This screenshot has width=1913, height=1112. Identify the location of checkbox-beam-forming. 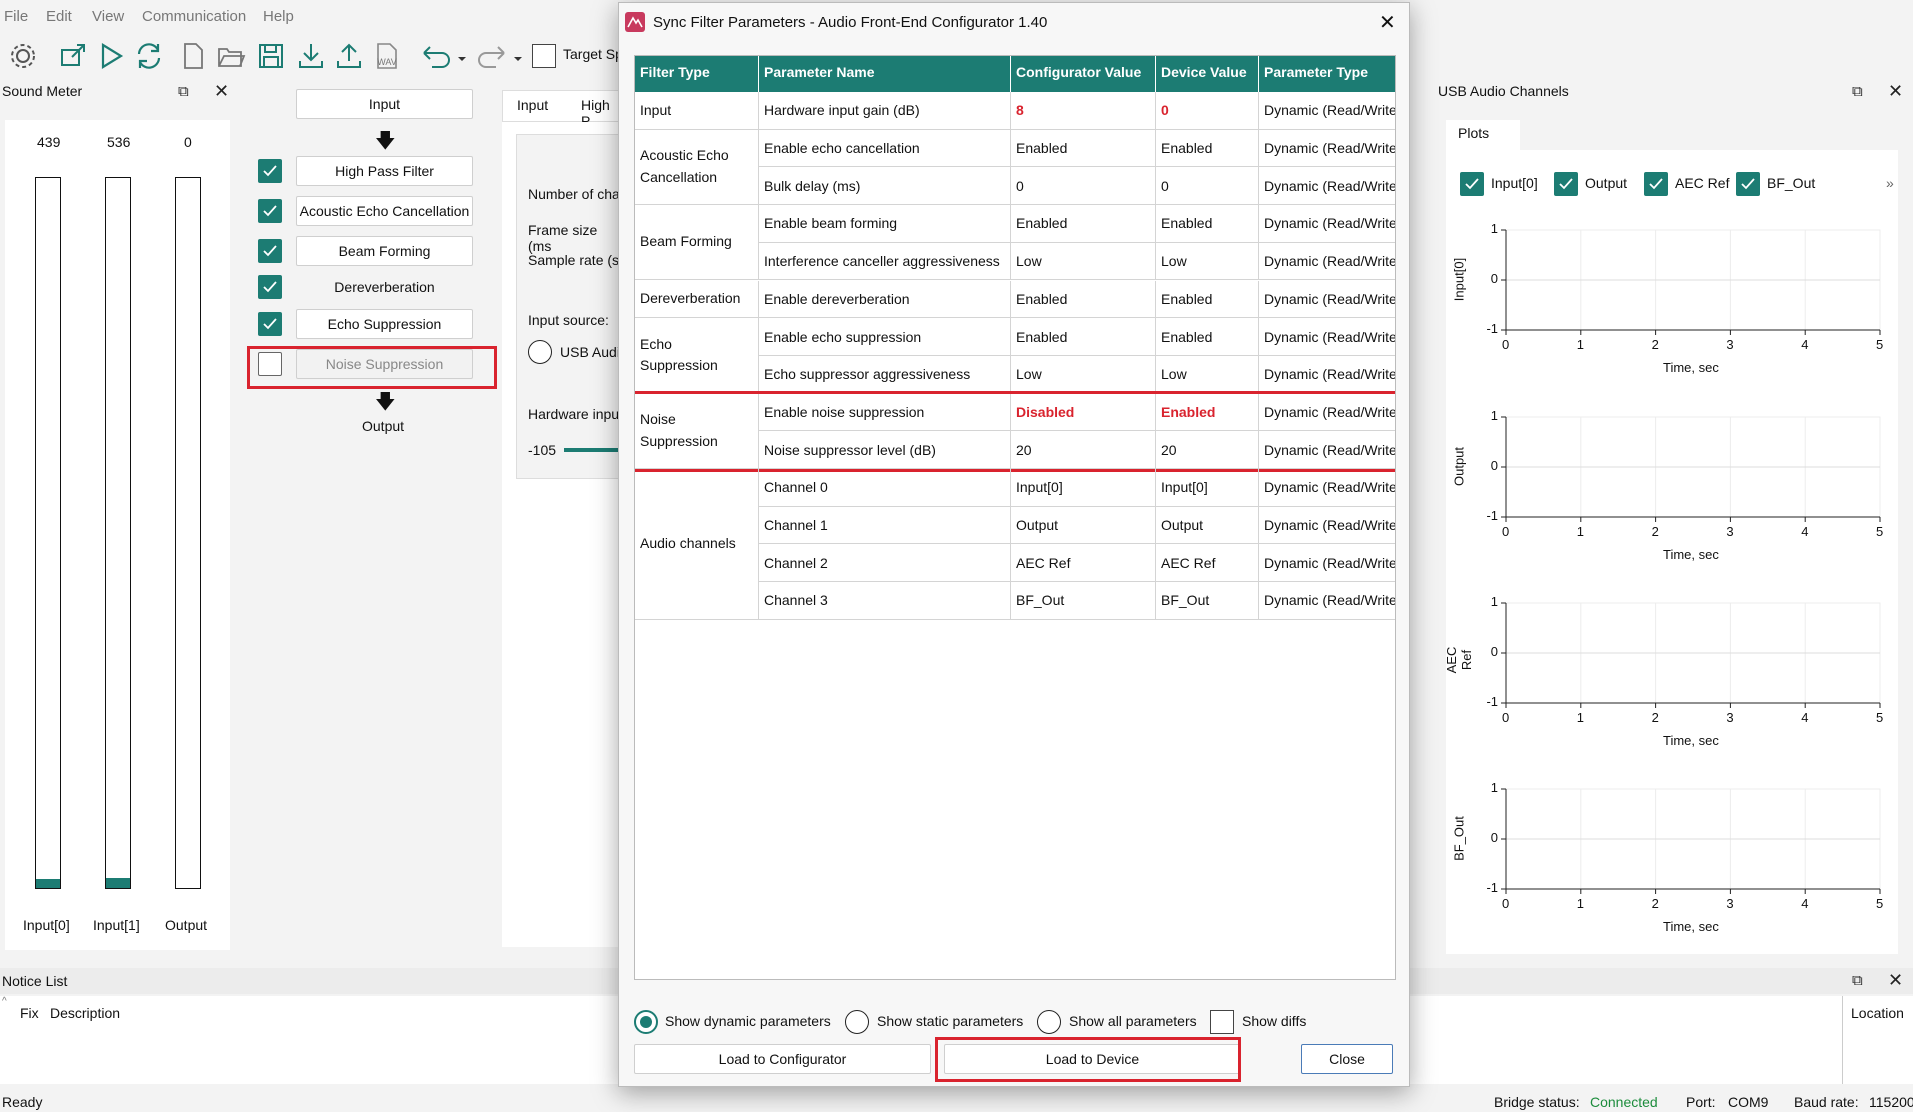
(270, 251).